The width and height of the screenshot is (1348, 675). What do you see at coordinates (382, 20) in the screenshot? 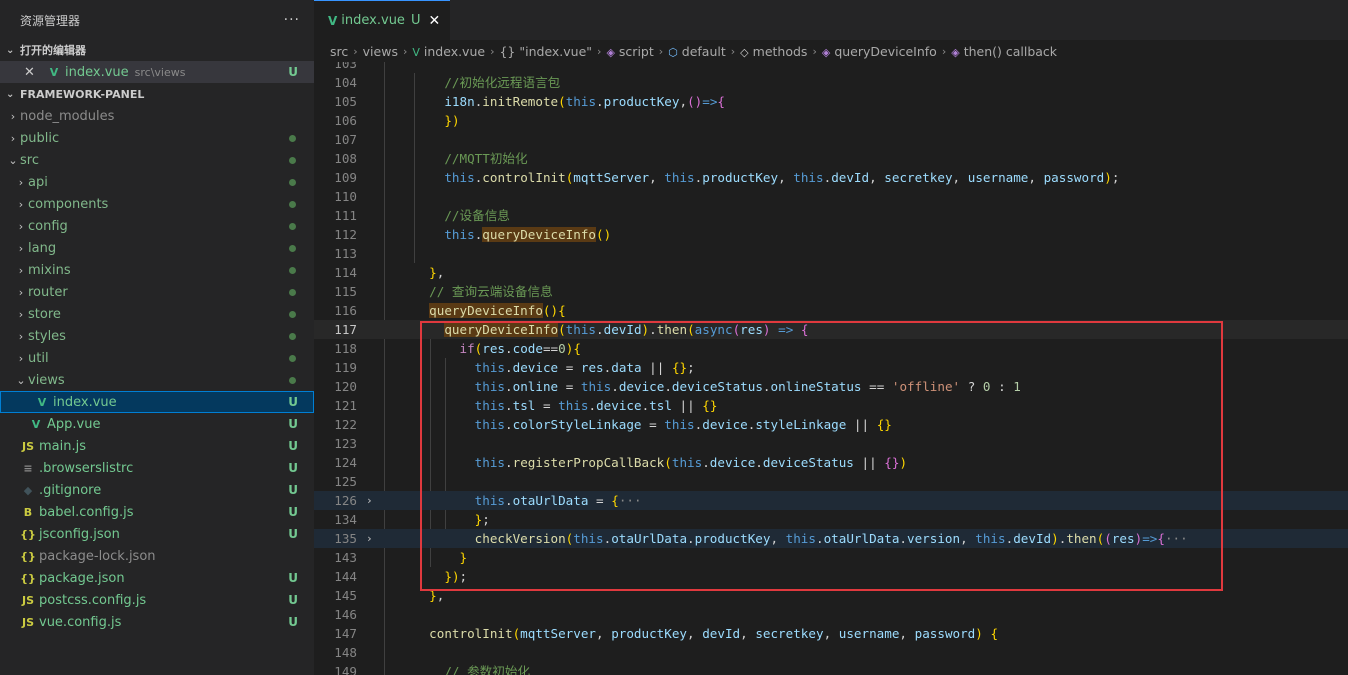
I see `tab-index-vue: V index.vue U ✕` at bounding box center [382, 20].